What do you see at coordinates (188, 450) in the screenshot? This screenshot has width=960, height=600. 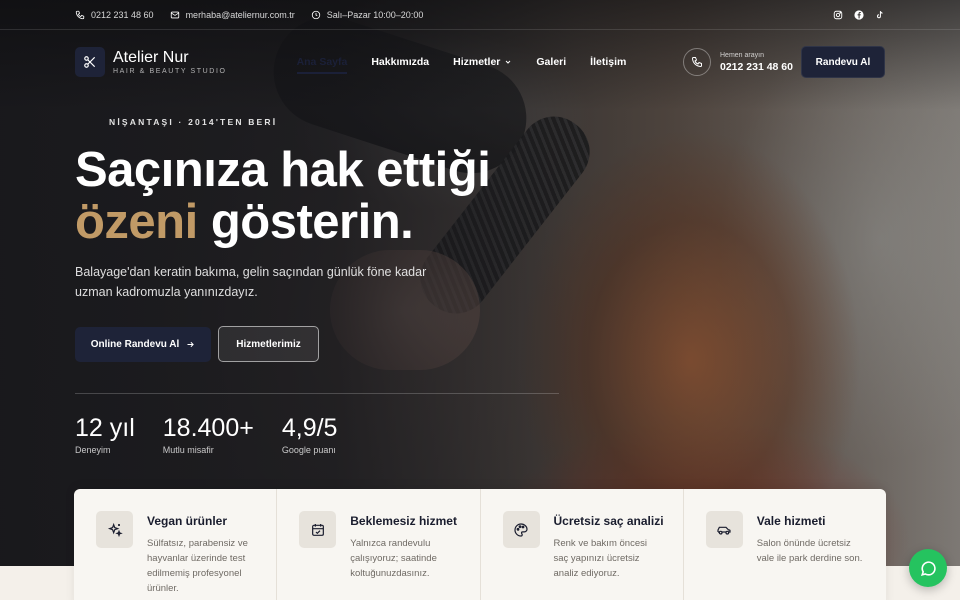 I see `stat-label: Mutlu misafir` at bounding box center [188, 450].